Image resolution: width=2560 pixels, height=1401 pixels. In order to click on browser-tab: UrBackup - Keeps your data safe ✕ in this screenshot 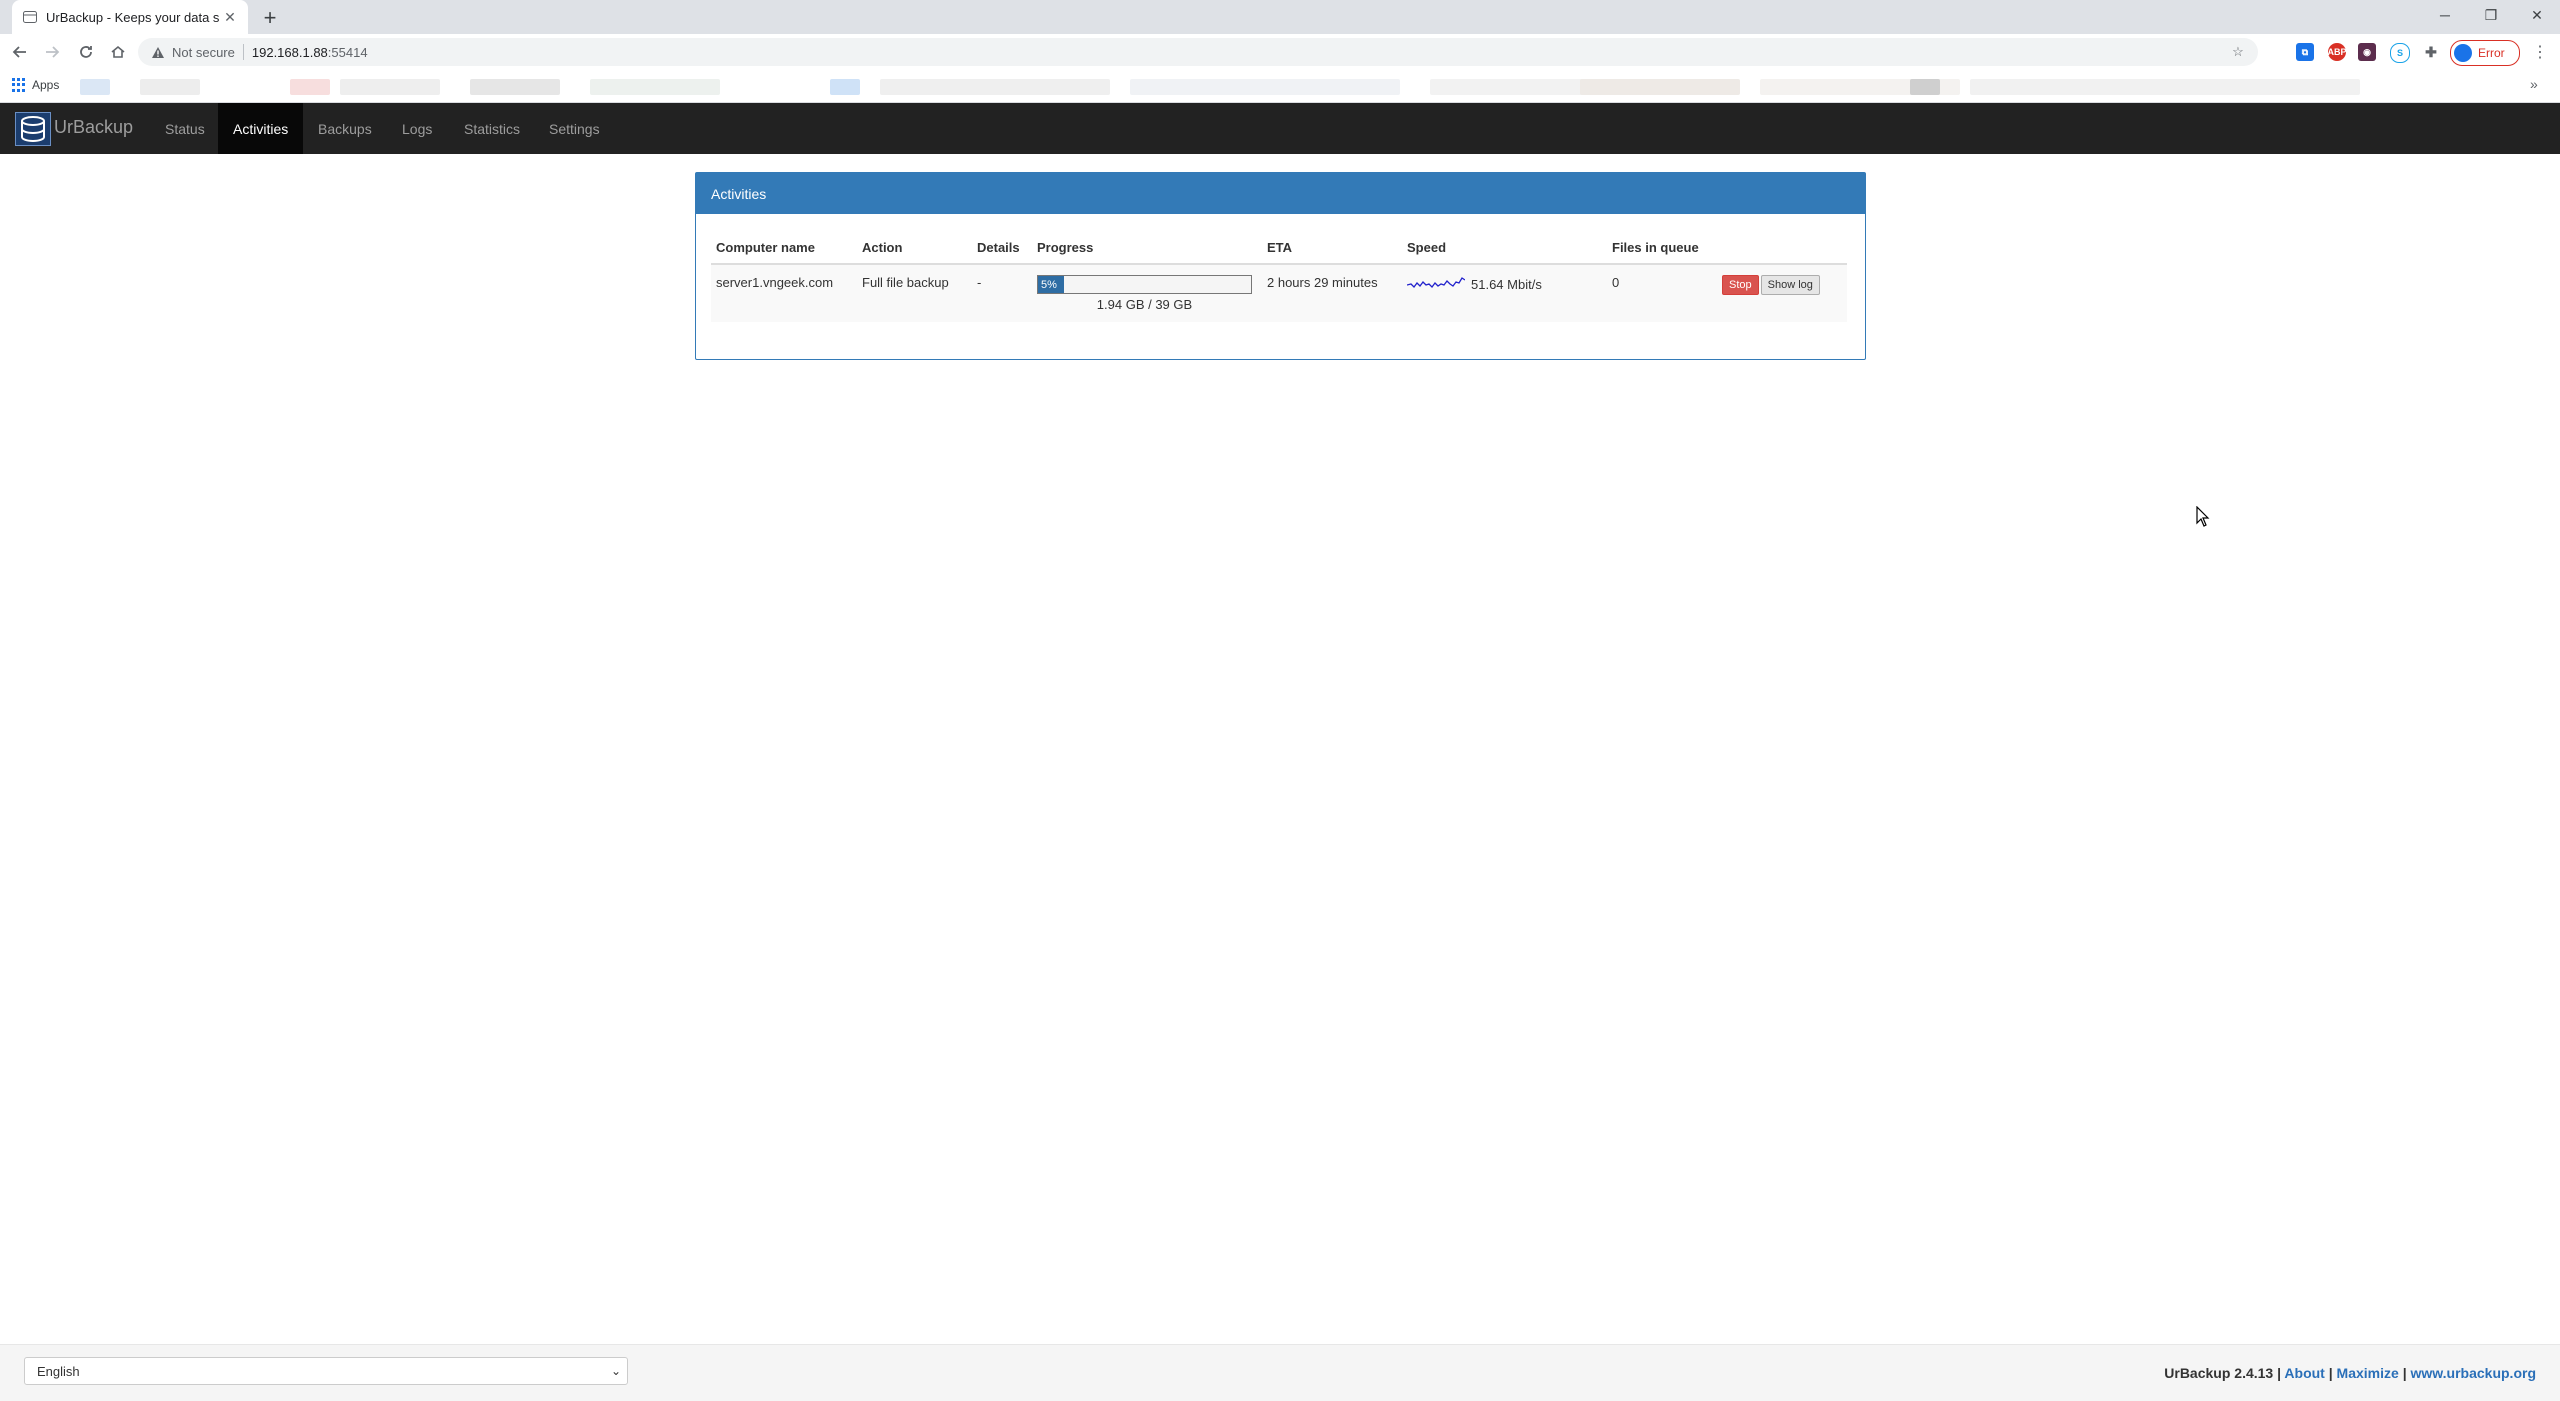, I will do `click(130, 17)`.